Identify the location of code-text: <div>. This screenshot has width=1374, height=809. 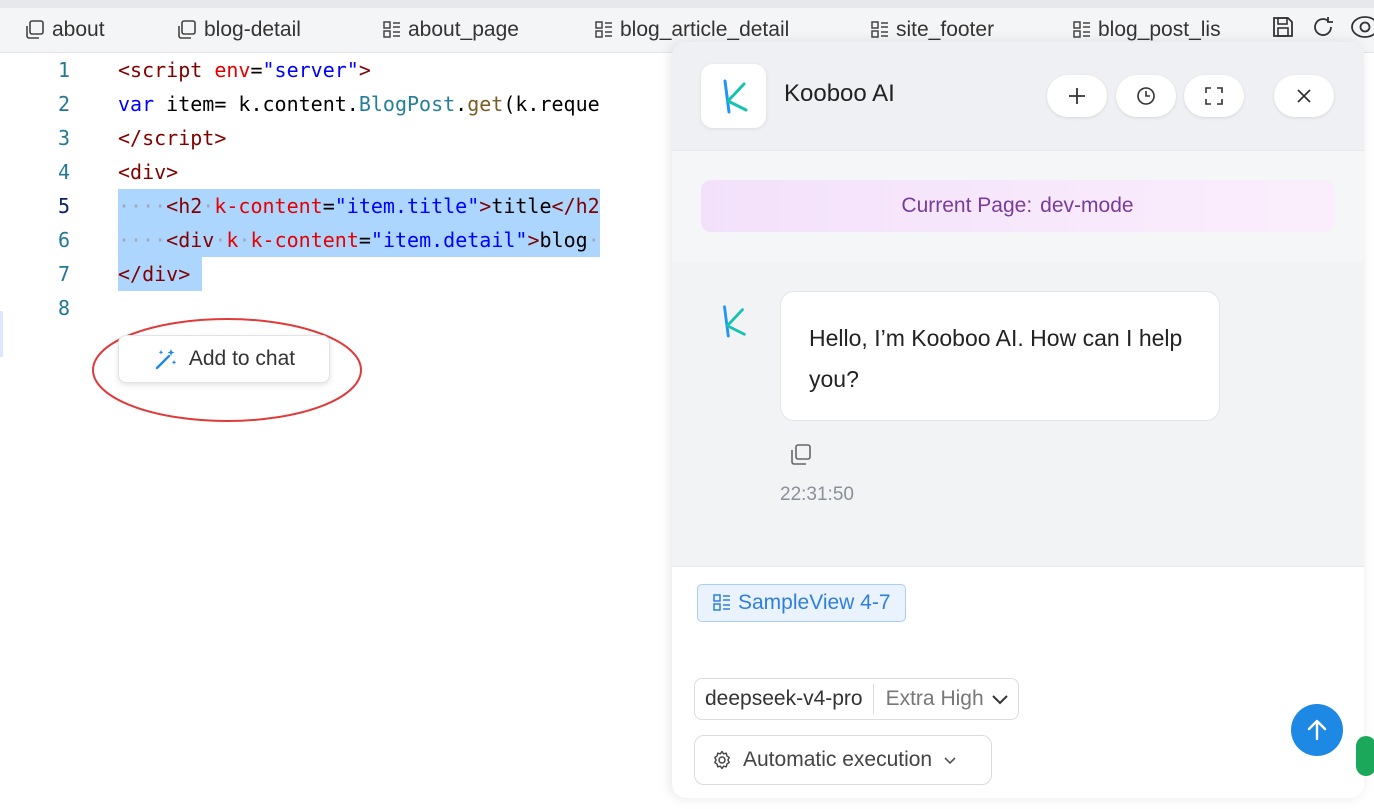
(148, 172).